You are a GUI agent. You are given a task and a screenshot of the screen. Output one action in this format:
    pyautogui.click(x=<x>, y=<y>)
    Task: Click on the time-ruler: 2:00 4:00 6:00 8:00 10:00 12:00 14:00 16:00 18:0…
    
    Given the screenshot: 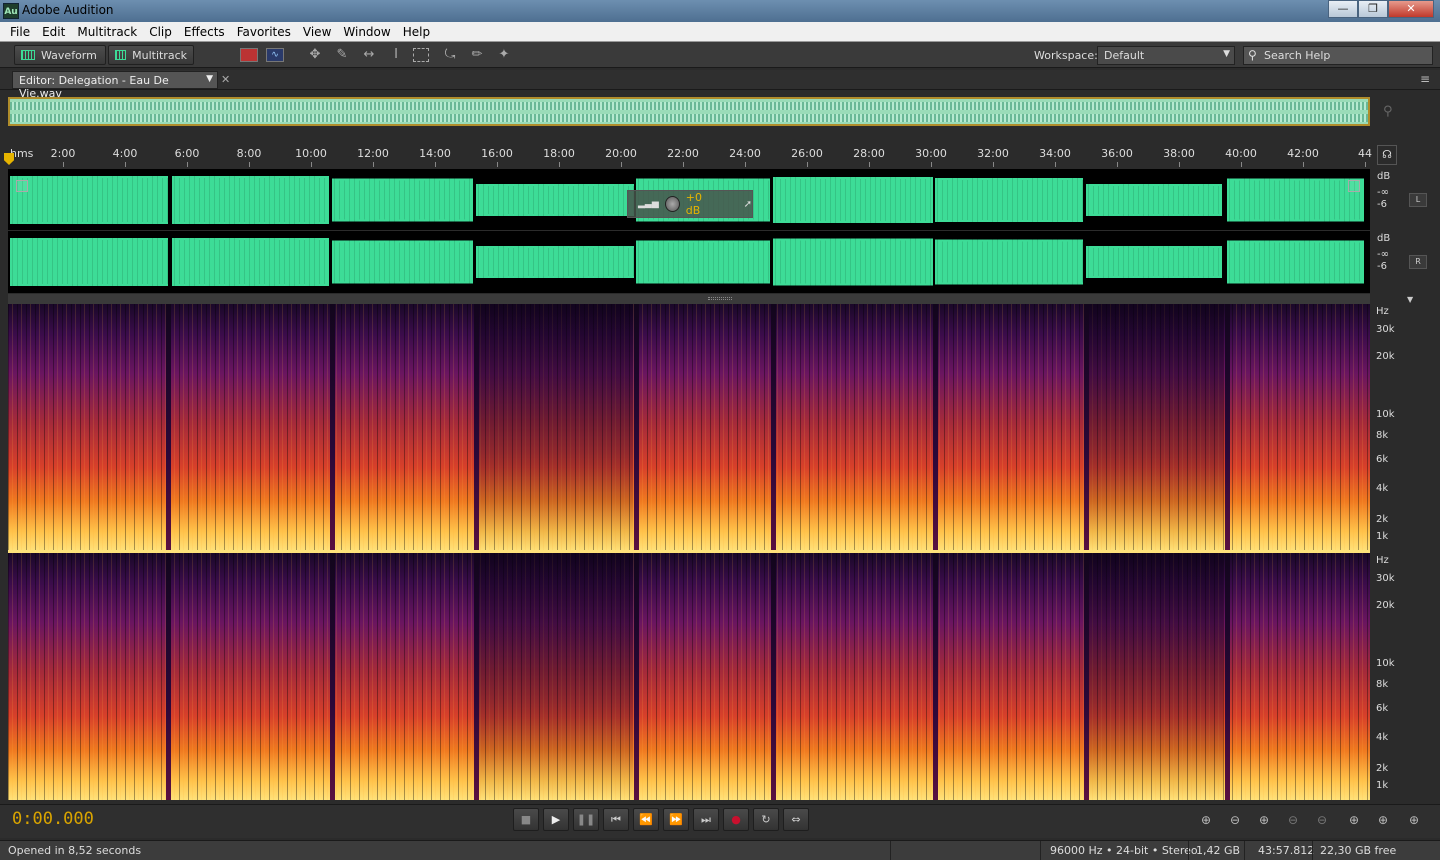 What is the action you would take?
    pyautogui.click(x=690, y=155)
    